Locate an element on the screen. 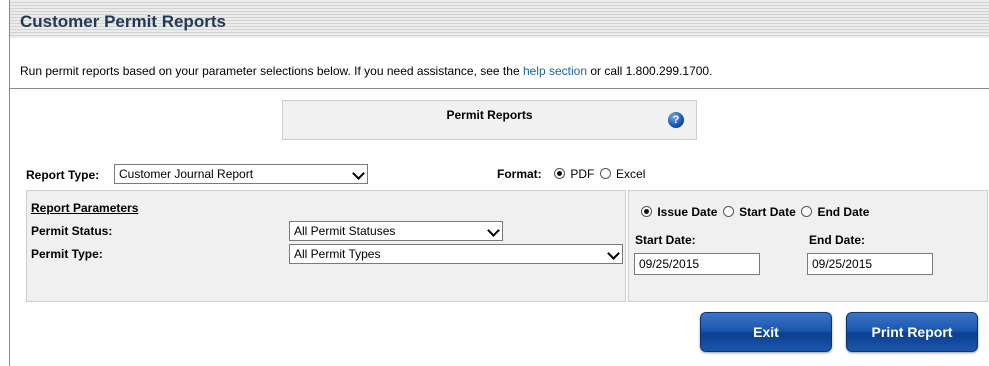 Image resolution: width=989 pixels, height=366 pixels. start-date-label: Start Date: is located at coordinates (665, 240).